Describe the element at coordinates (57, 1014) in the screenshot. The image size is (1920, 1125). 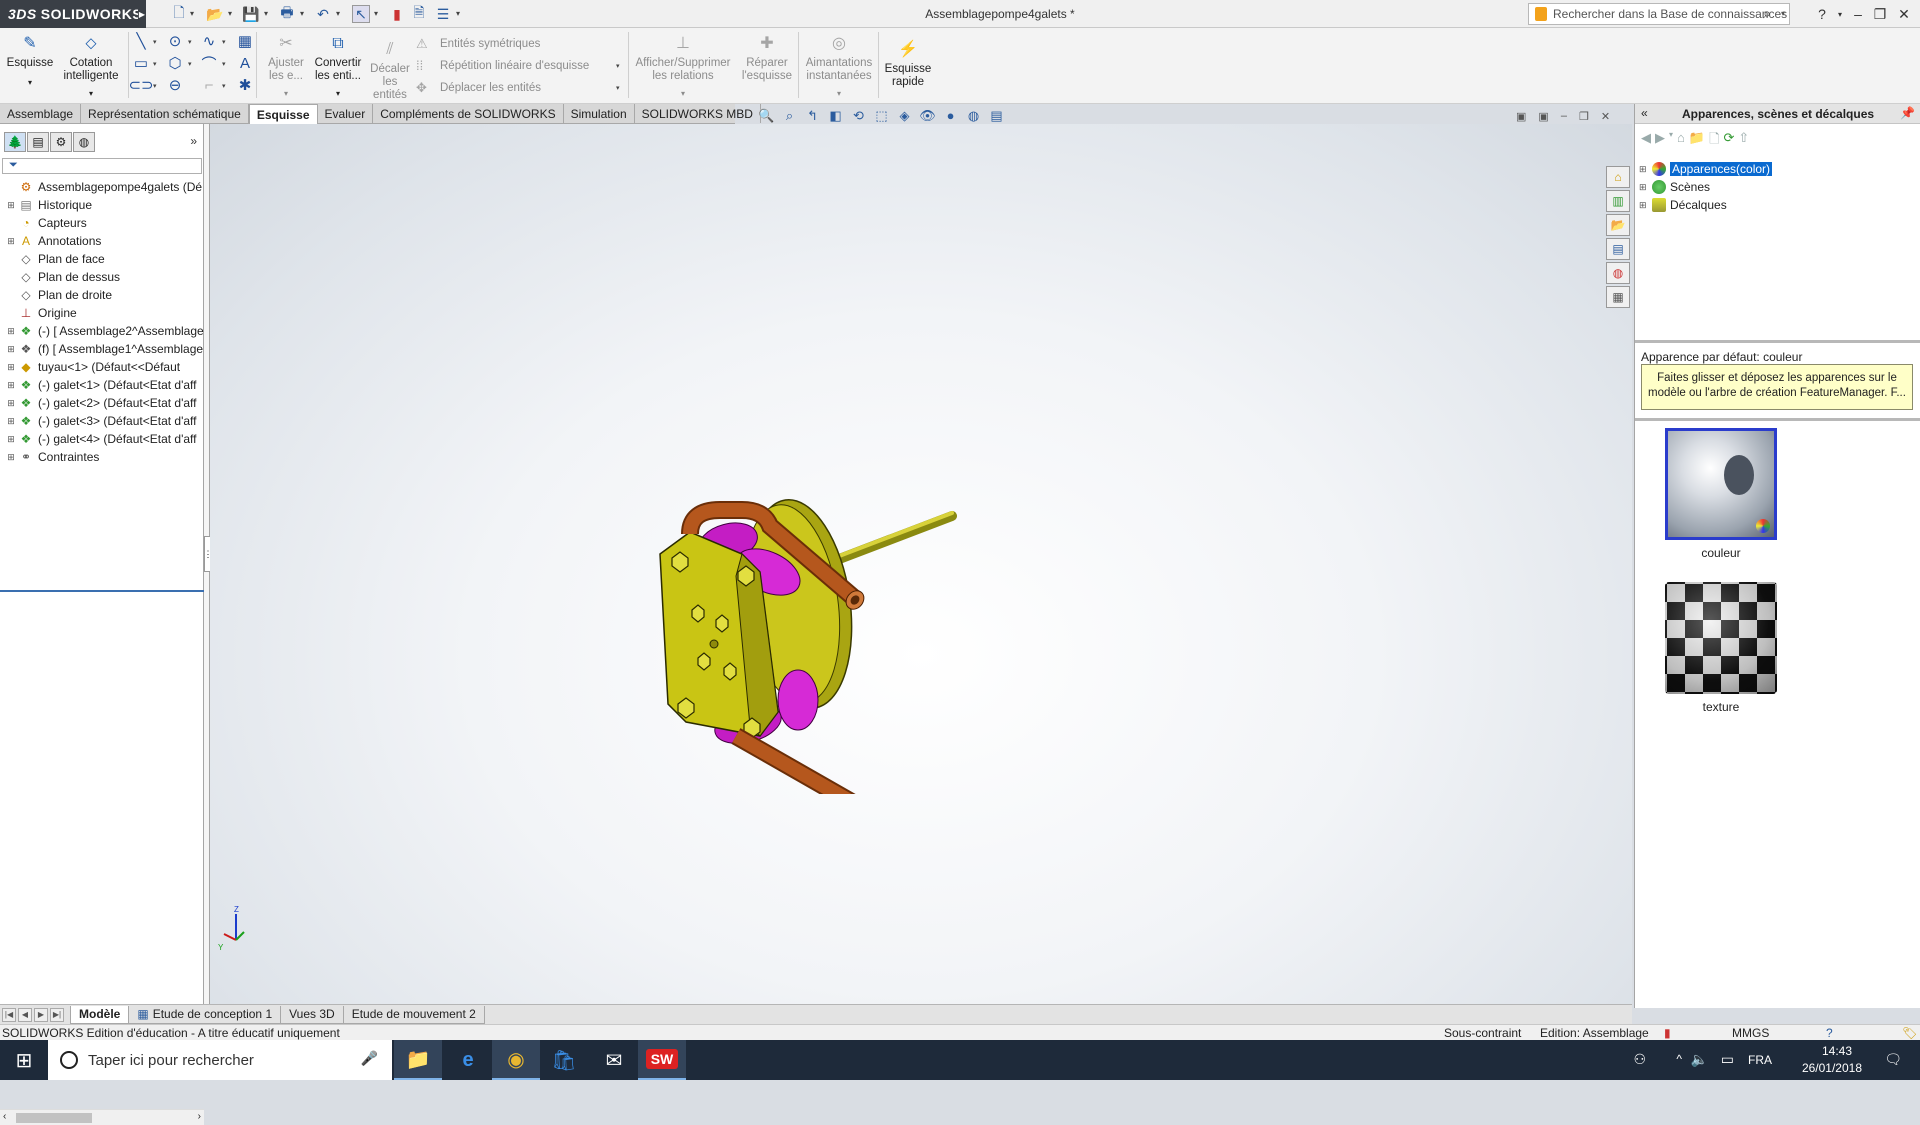
I see `last-tab-icon: ▶|` at that location.